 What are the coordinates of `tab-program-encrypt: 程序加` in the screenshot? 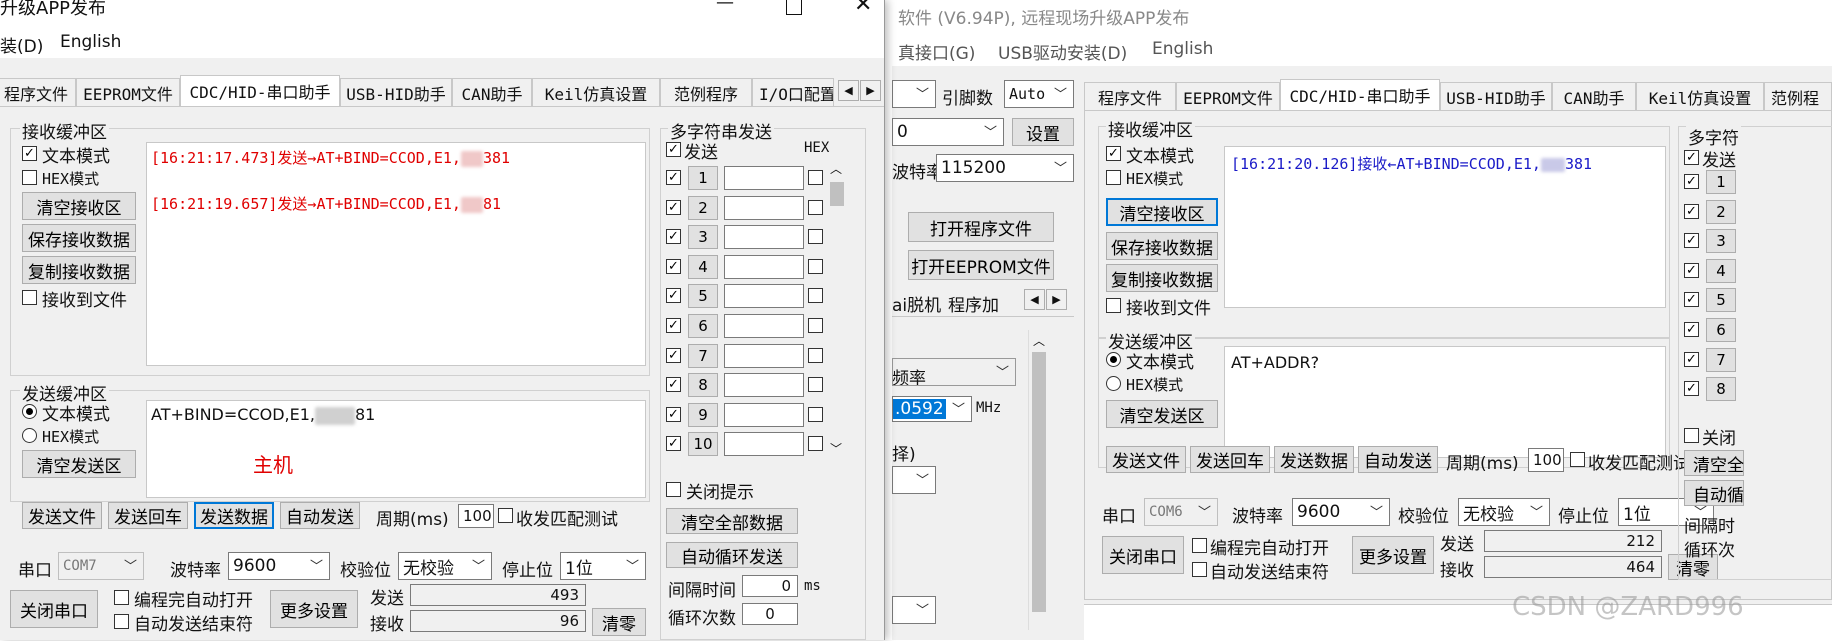 It's located at (973, 303).